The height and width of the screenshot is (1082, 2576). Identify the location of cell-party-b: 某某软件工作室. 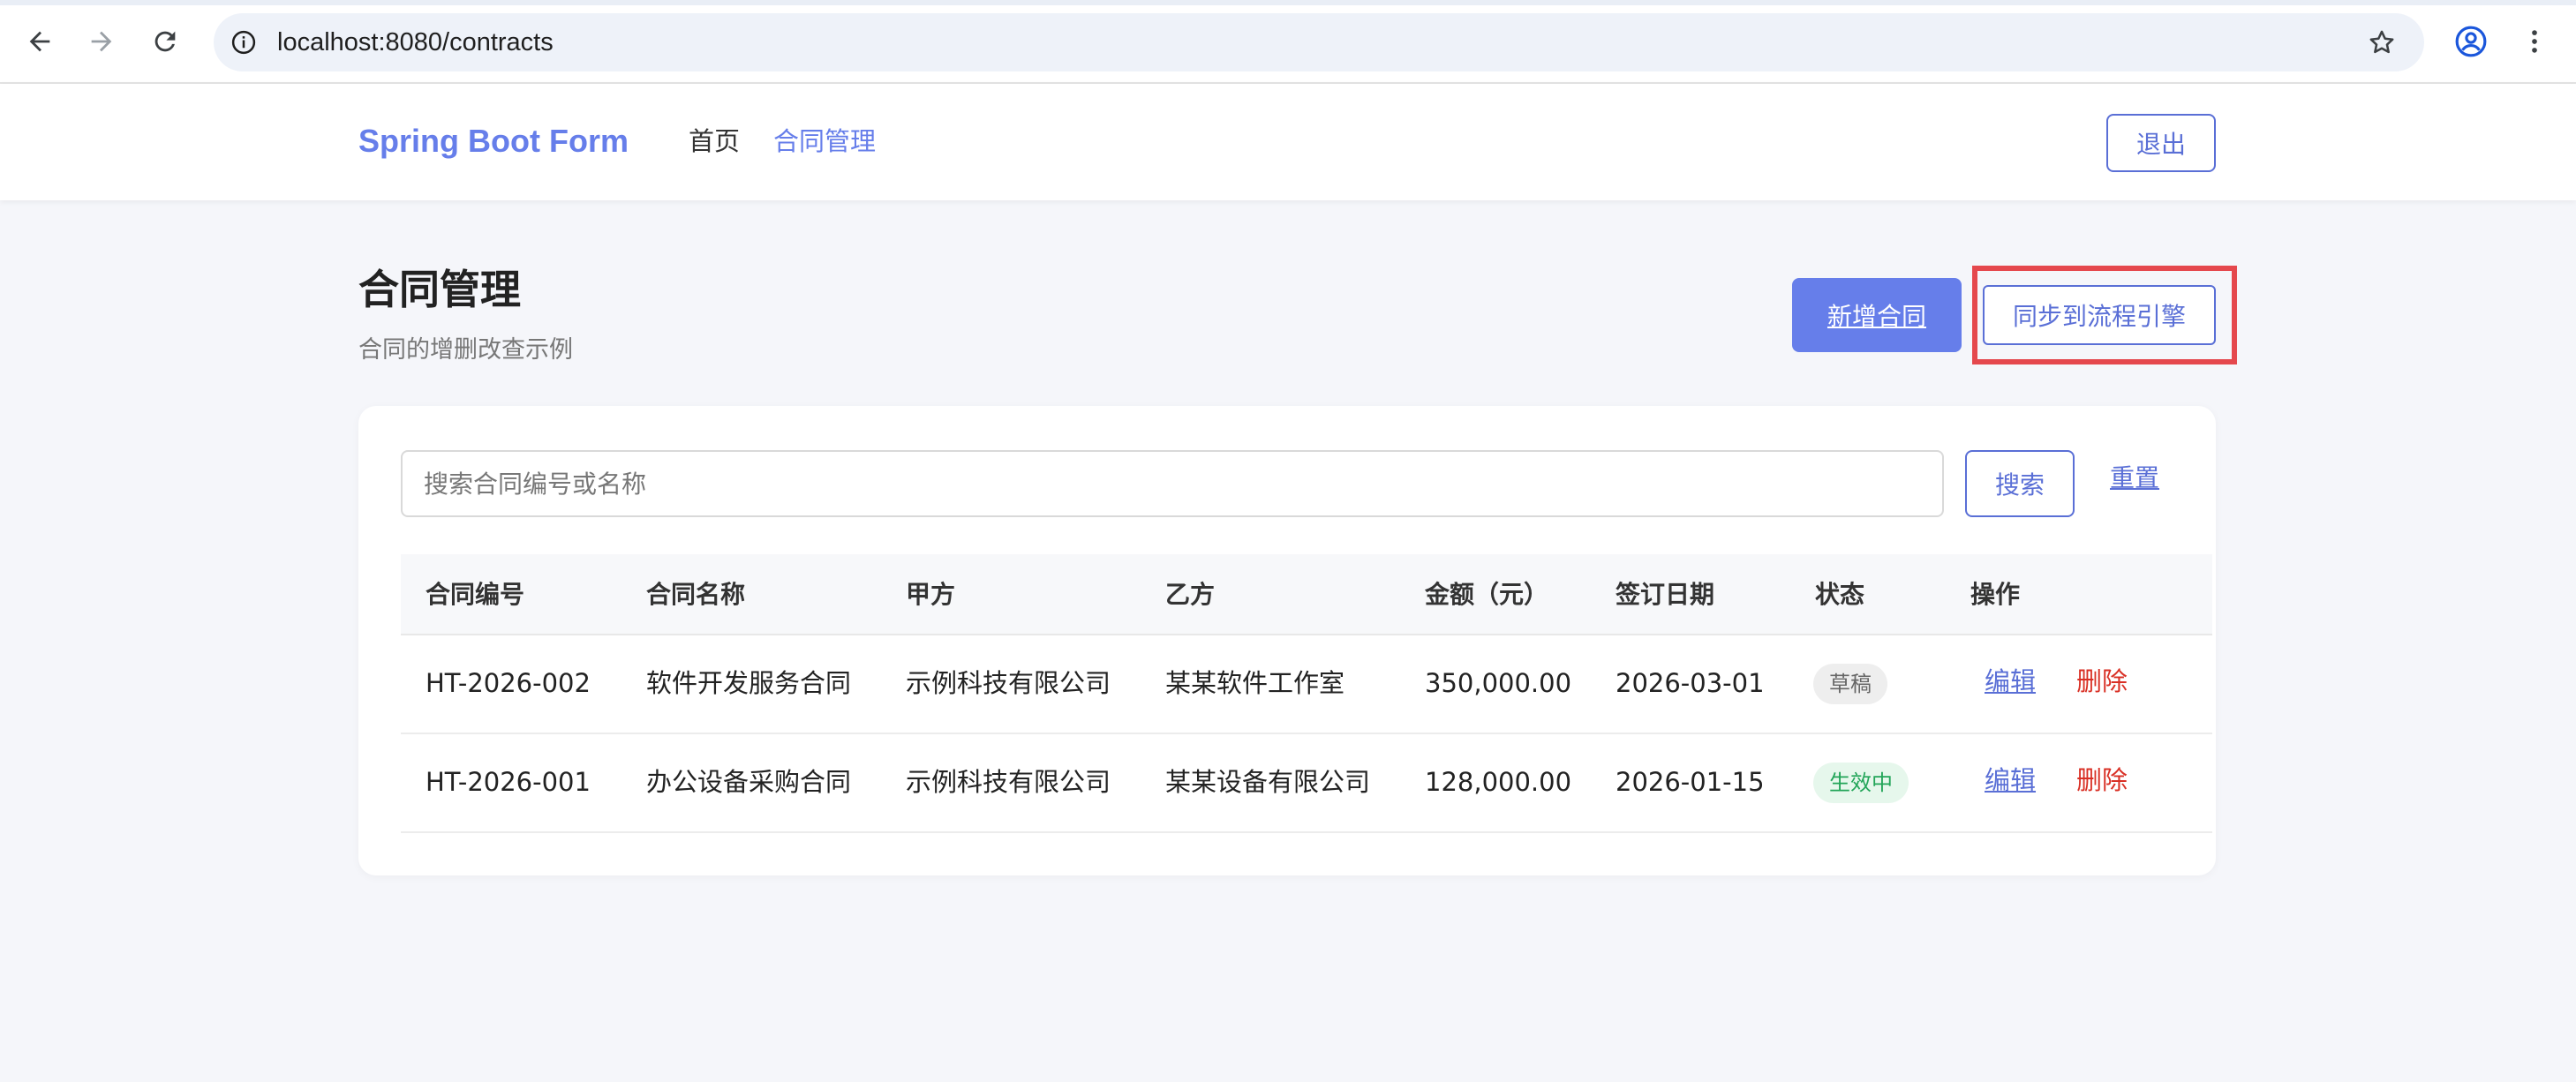
(1255, 683).